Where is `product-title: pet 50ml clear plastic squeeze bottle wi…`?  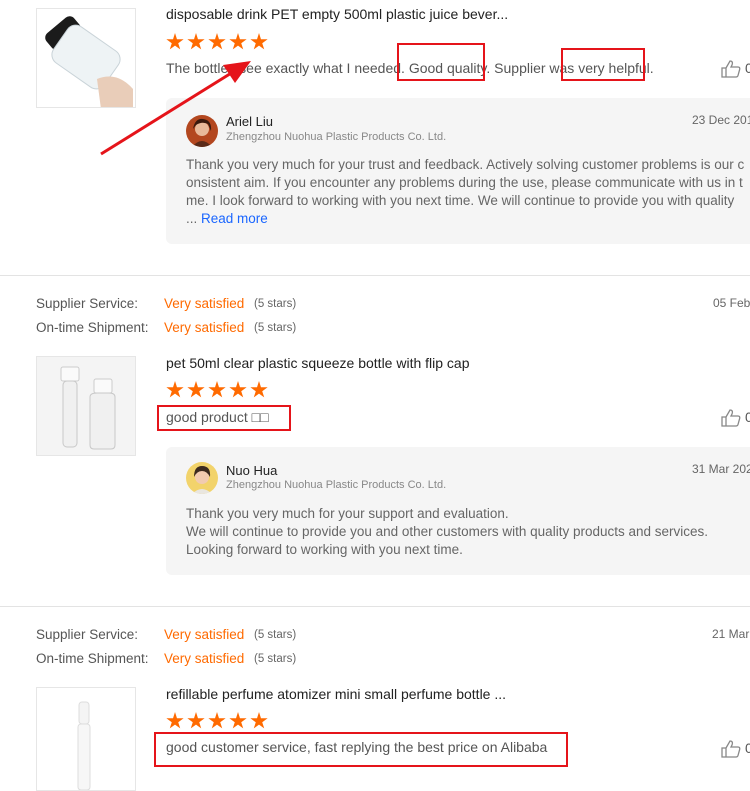
product-title: pet 50ml clear plastic squeeze bottle wi… is located at coordinates (318, 363).